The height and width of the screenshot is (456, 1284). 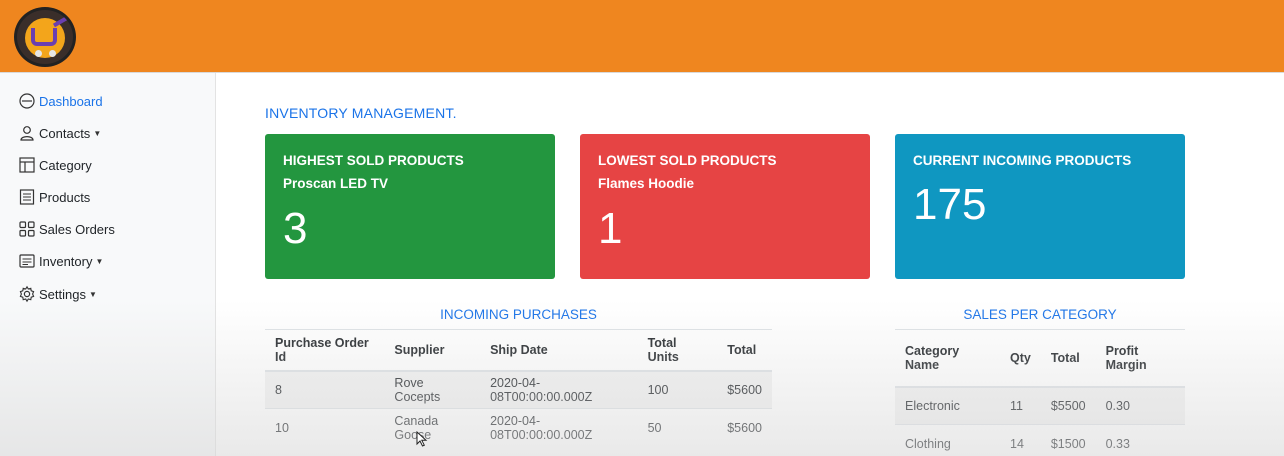 I want to click on card-product: Proscan LED TV, so click(x=336, y=183).